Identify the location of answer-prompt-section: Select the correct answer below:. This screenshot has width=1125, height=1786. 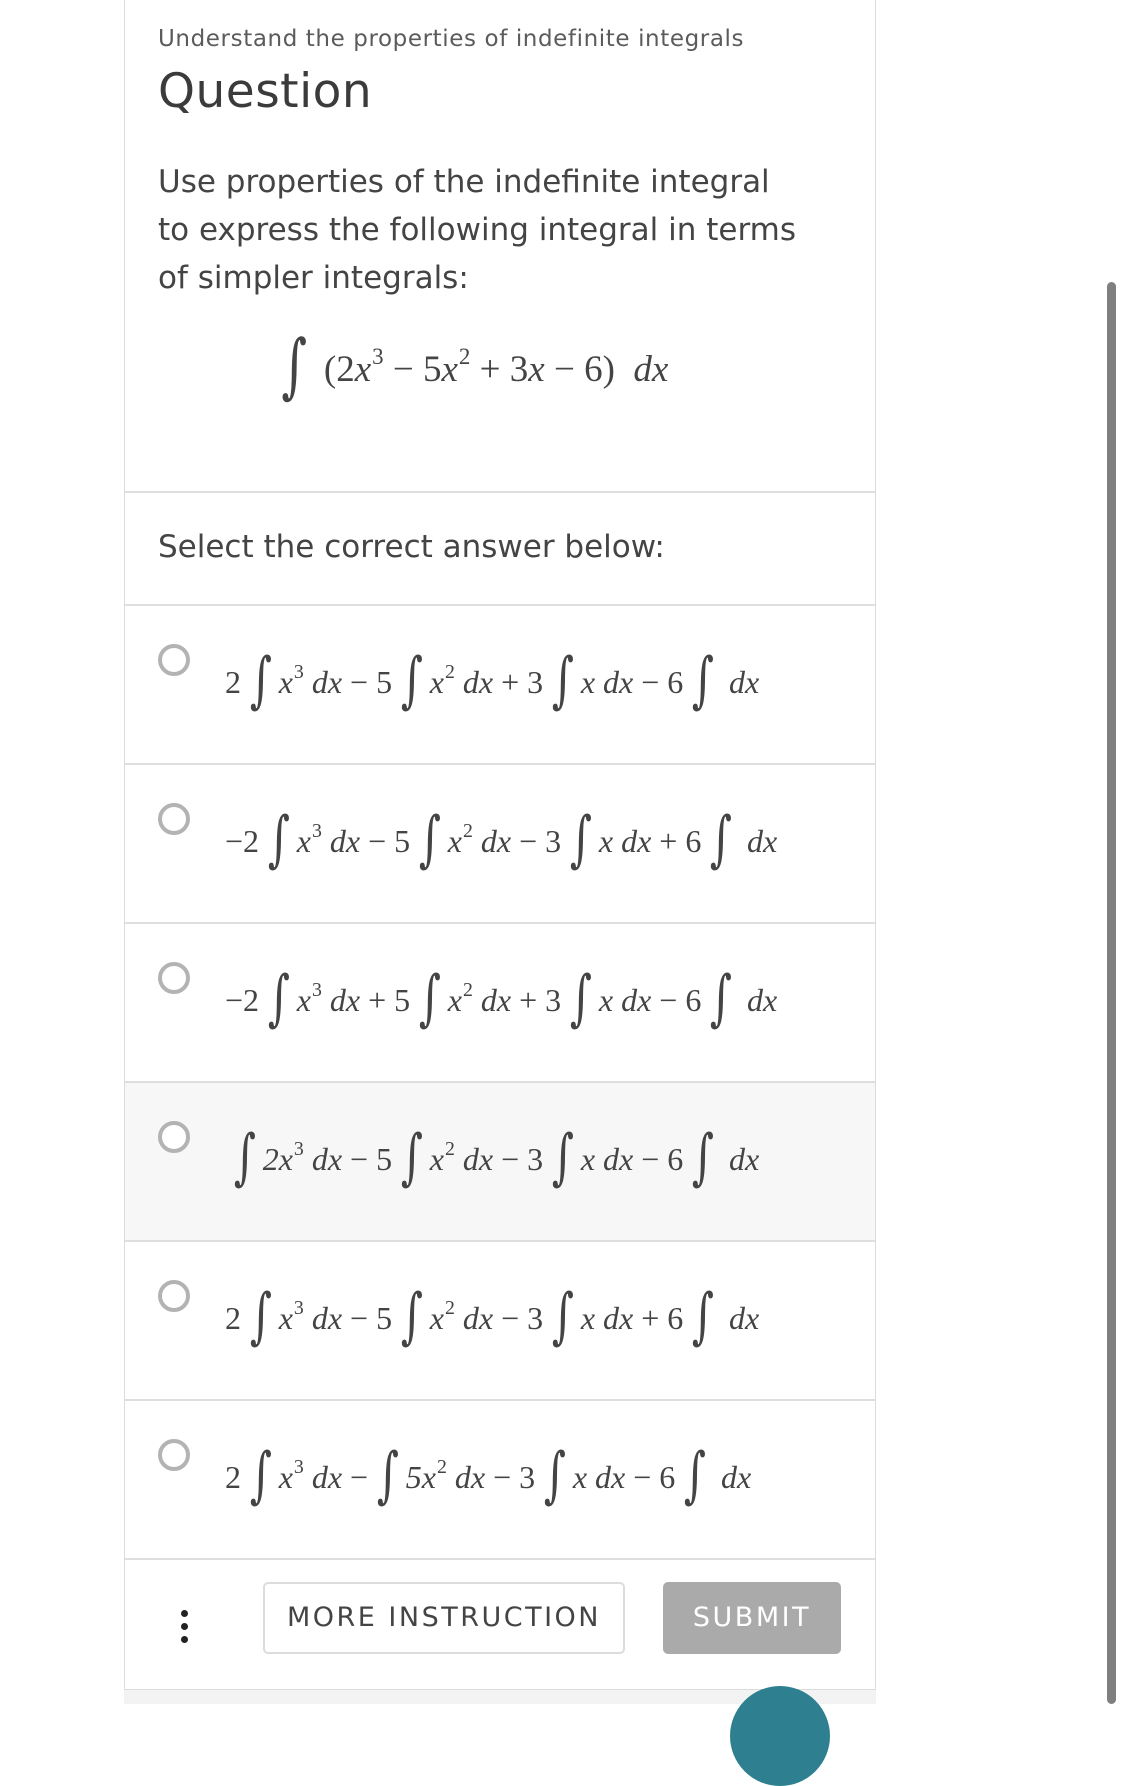
(500, 549).